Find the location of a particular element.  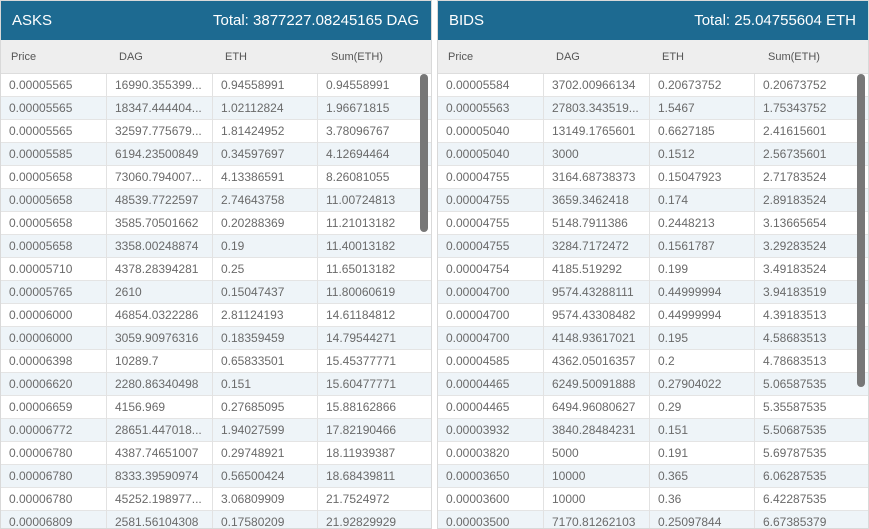

cell-sum-eth: 17.82190466 is located at coordinates (361, 430).